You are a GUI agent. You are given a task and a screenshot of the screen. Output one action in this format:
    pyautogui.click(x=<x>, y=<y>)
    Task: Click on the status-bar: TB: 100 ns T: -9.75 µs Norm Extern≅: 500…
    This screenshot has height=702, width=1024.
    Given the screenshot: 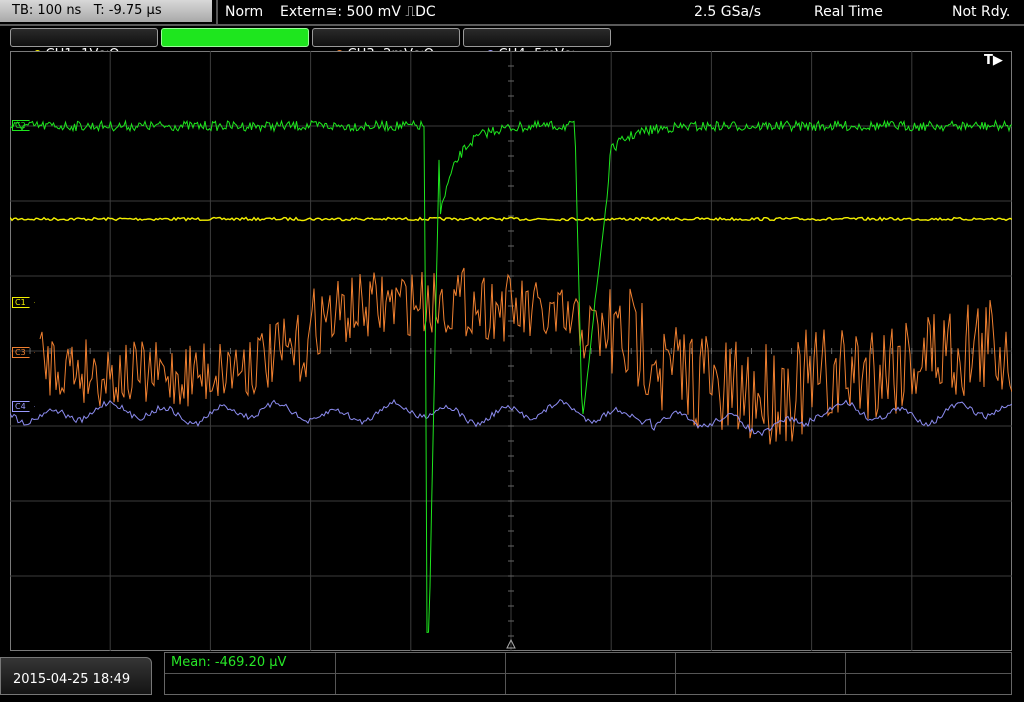 What is the action you would take?
    pyautogui.click(x=512, y=12)
    